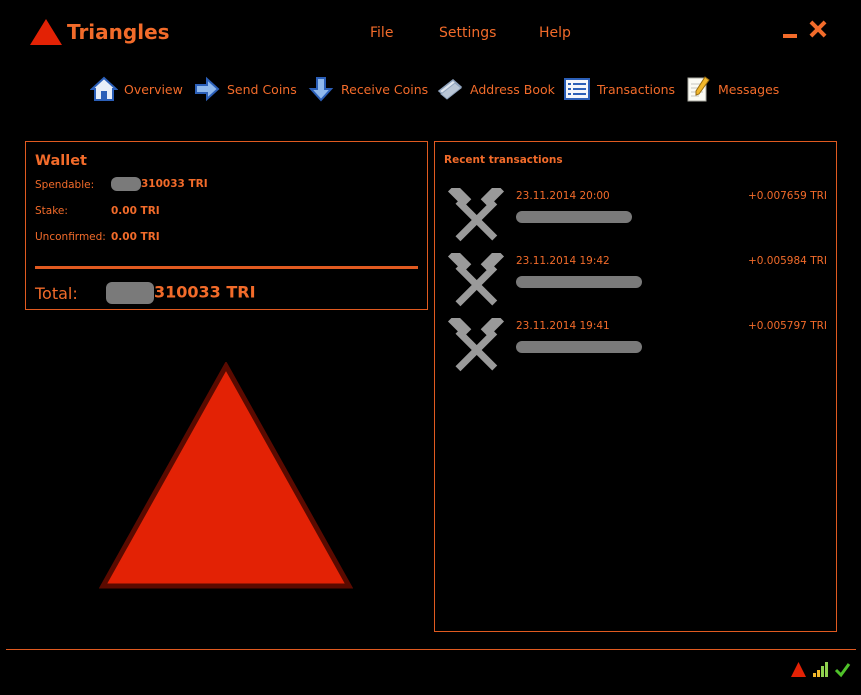  Describe the element at coordinates (430, 33) in the screenshot. I see `title-bar: Triangles File Settings Help` at that location.